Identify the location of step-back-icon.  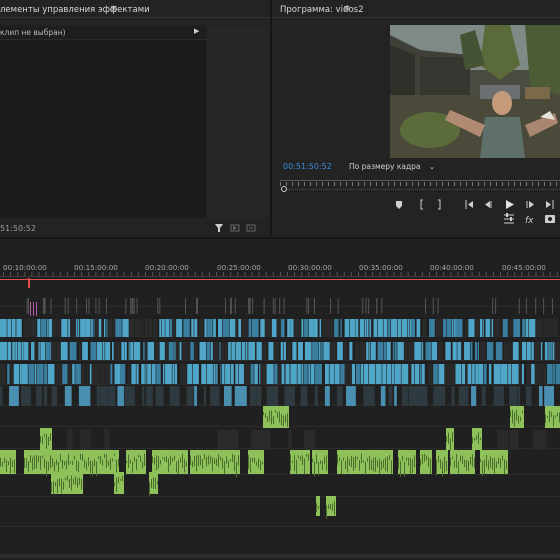
(488, 204).